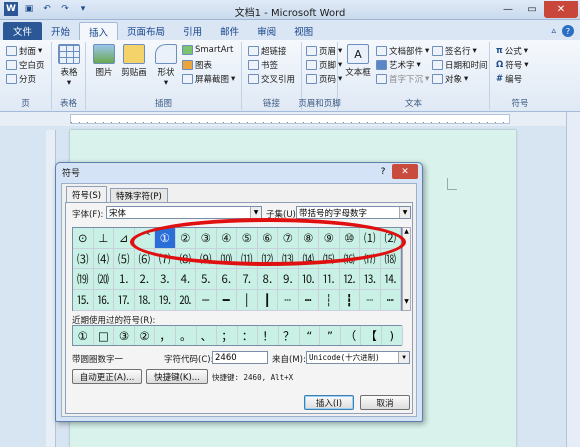 This screenshot has width=580, height=447. What do you see at coordinates (349, 259) in the screenshot?
I see `symbol-cell: ⒃` at bounding box center [349, 259].